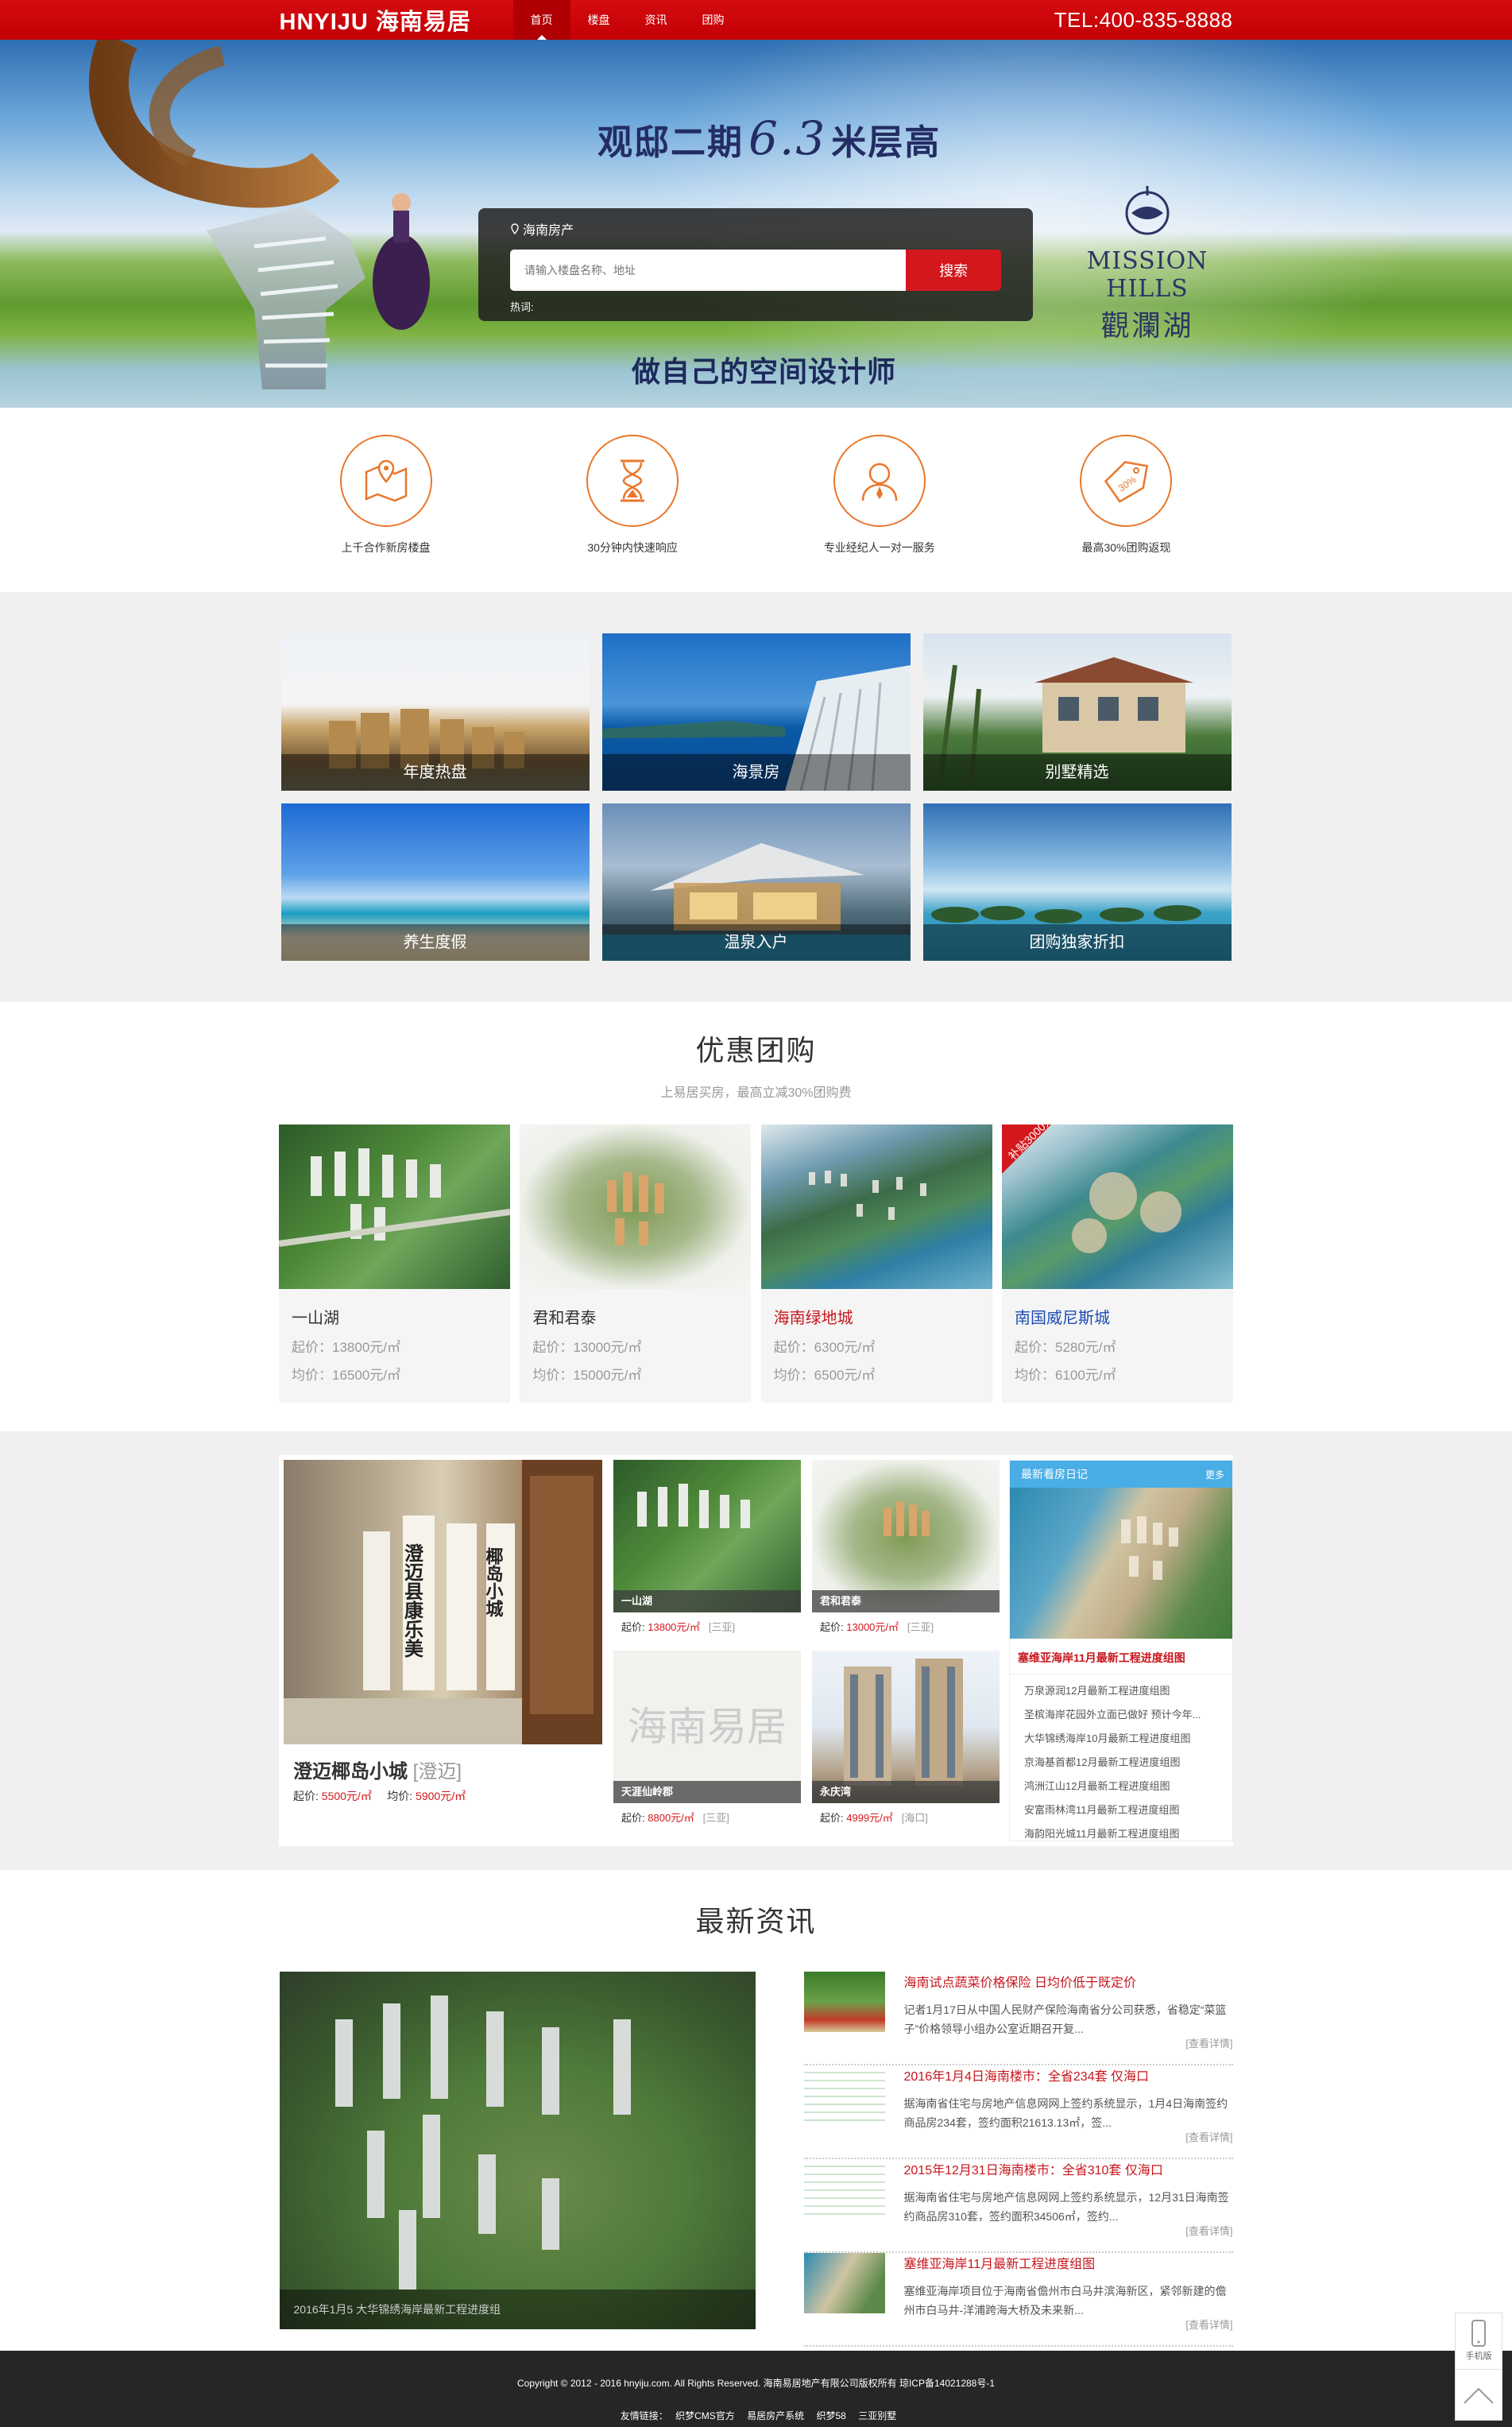 This screenshot has height=2427, width=1512. What do you see at coordinates (599, 20) in the screenshot?
I see `nav-properties: 楼盘` at bounding box center [599, 20].